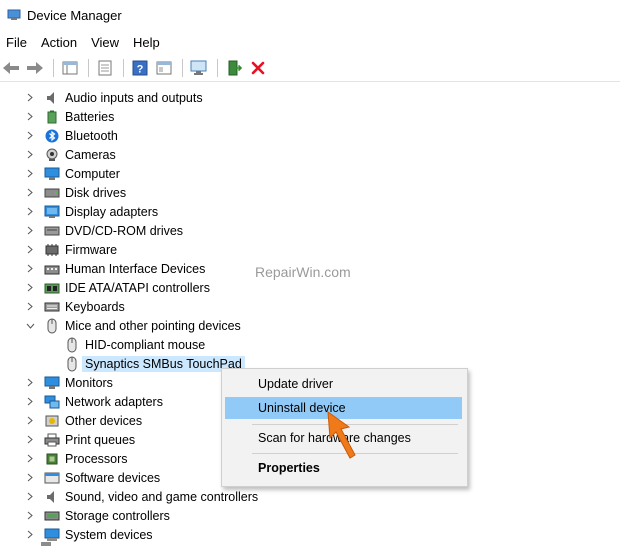 The image size is (620, 547). I want to click on menu-action: Action, so click(59, 42).